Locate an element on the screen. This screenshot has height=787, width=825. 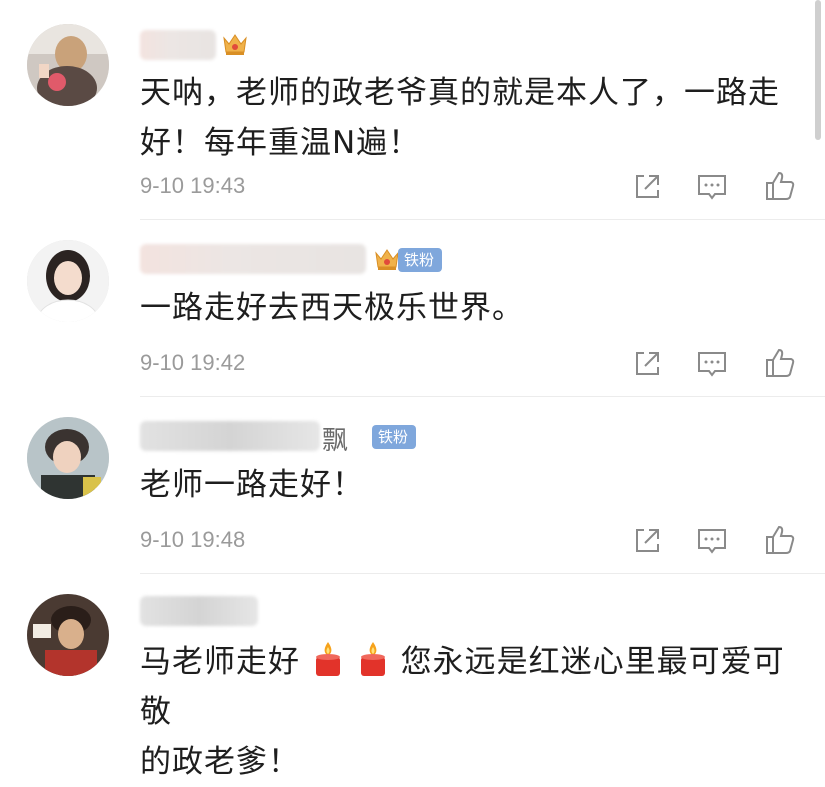
comment-text-content: 天呐，老师的政老爷真的就是本人了，一路走好！每年重温N遍！ is located at coordinates (460, 118).